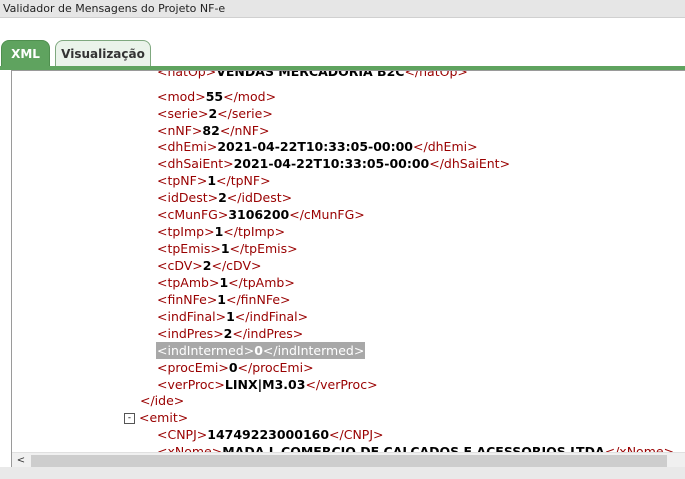  Describe the element at coordinates (230, 333) in the screenshot. I see `xml-line-indpres: <indPres>2</indPres>` at that location.